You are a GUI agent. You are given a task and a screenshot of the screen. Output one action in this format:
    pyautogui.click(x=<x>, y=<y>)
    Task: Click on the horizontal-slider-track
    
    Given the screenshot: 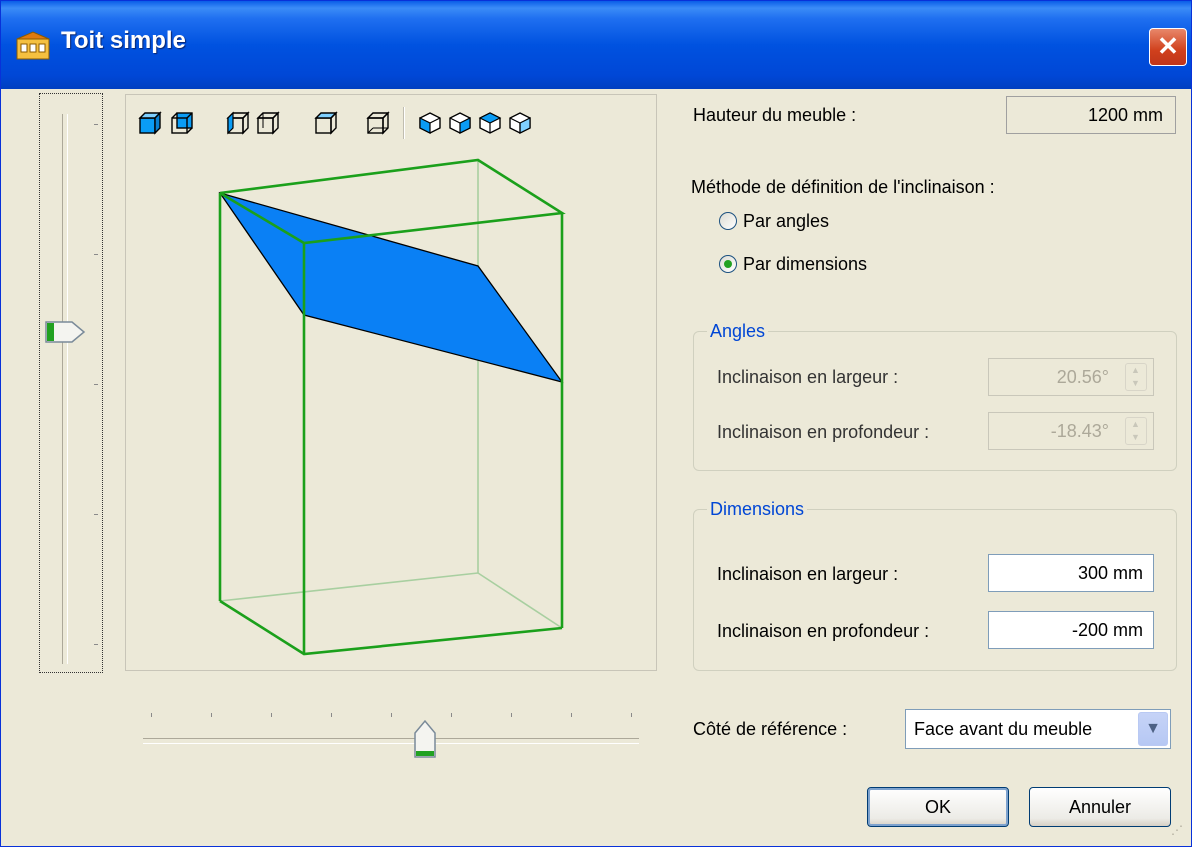 What is the action you would take?
    pyautogui.click(x=391, y=741)
    